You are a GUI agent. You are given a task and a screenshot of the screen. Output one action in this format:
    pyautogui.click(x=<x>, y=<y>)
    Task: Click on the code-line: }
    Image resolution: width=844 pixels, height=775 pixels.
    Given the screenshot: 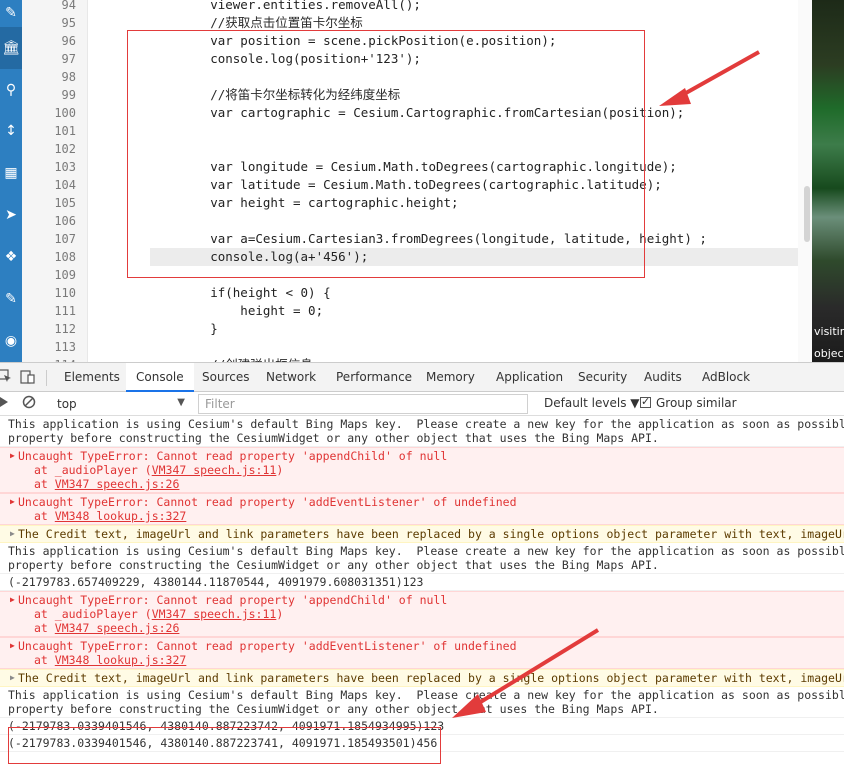 What is the action you would take?
    pyautogui.click(x=184, y=329)
    